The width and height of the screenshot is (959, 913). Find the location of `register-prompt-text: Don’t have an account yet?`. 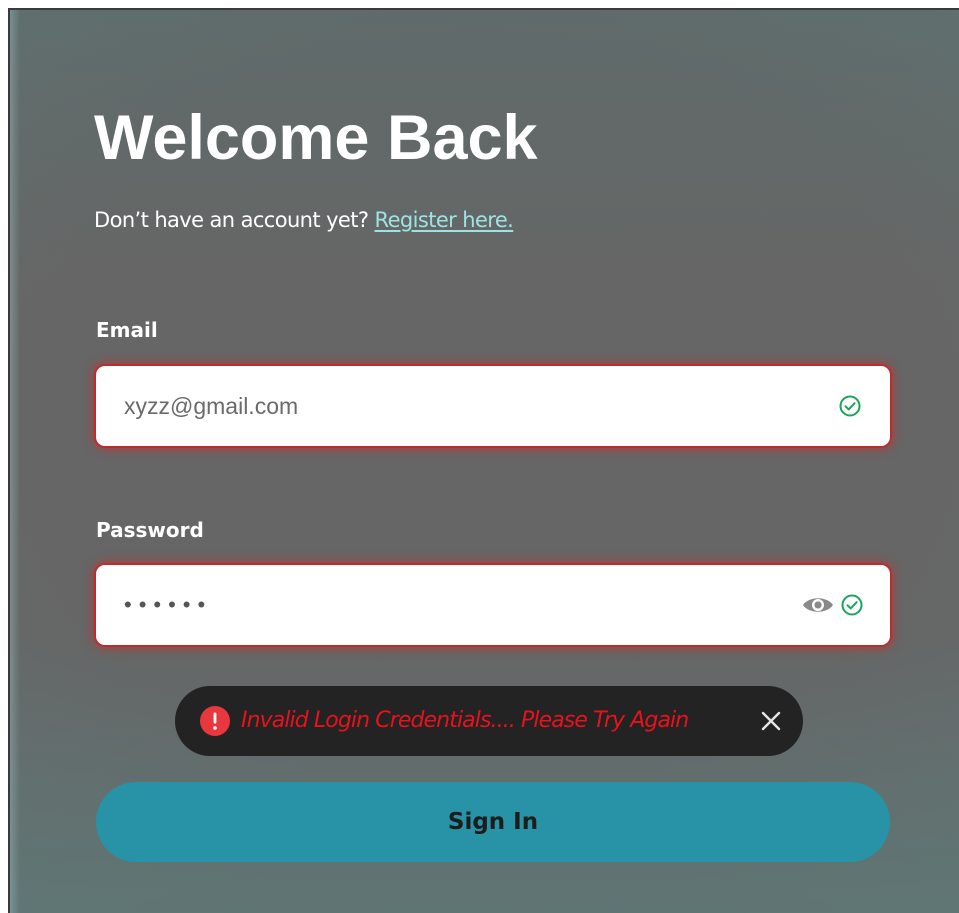

register-prompt-text: Don’t have an account yet? is located at coordinates (231, 220).